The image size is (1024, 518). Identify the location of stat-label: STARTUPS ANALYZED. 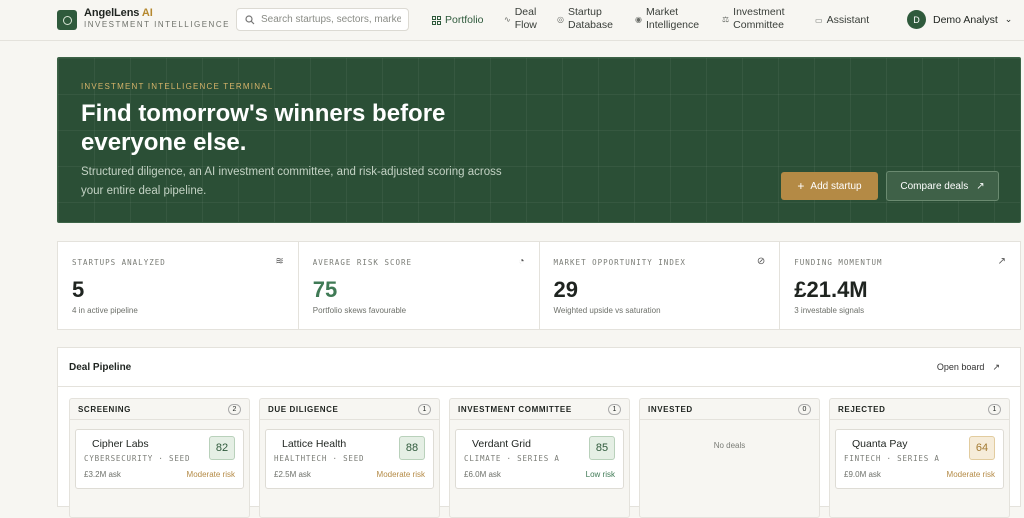
(119, 262).